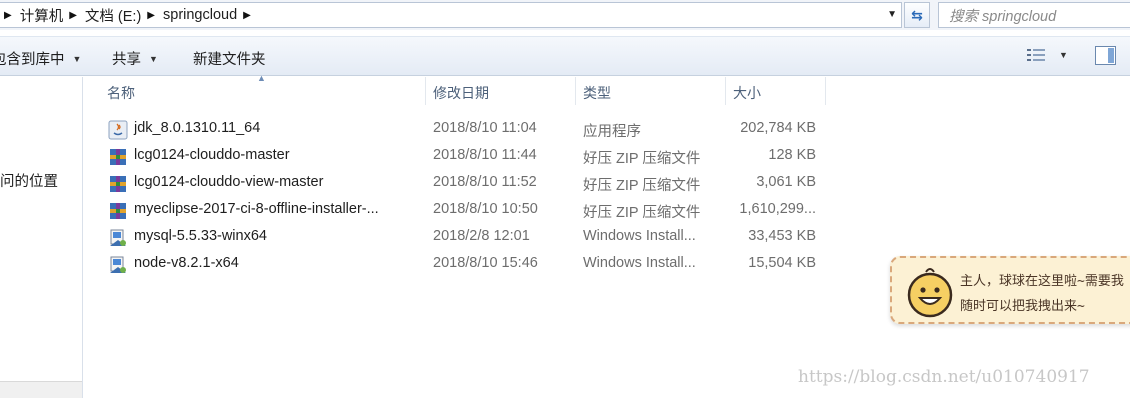  Describe the element at coordinates (892, 14) in the screenshot. I see `address-history-dropdown-icon: ▼` at that location.